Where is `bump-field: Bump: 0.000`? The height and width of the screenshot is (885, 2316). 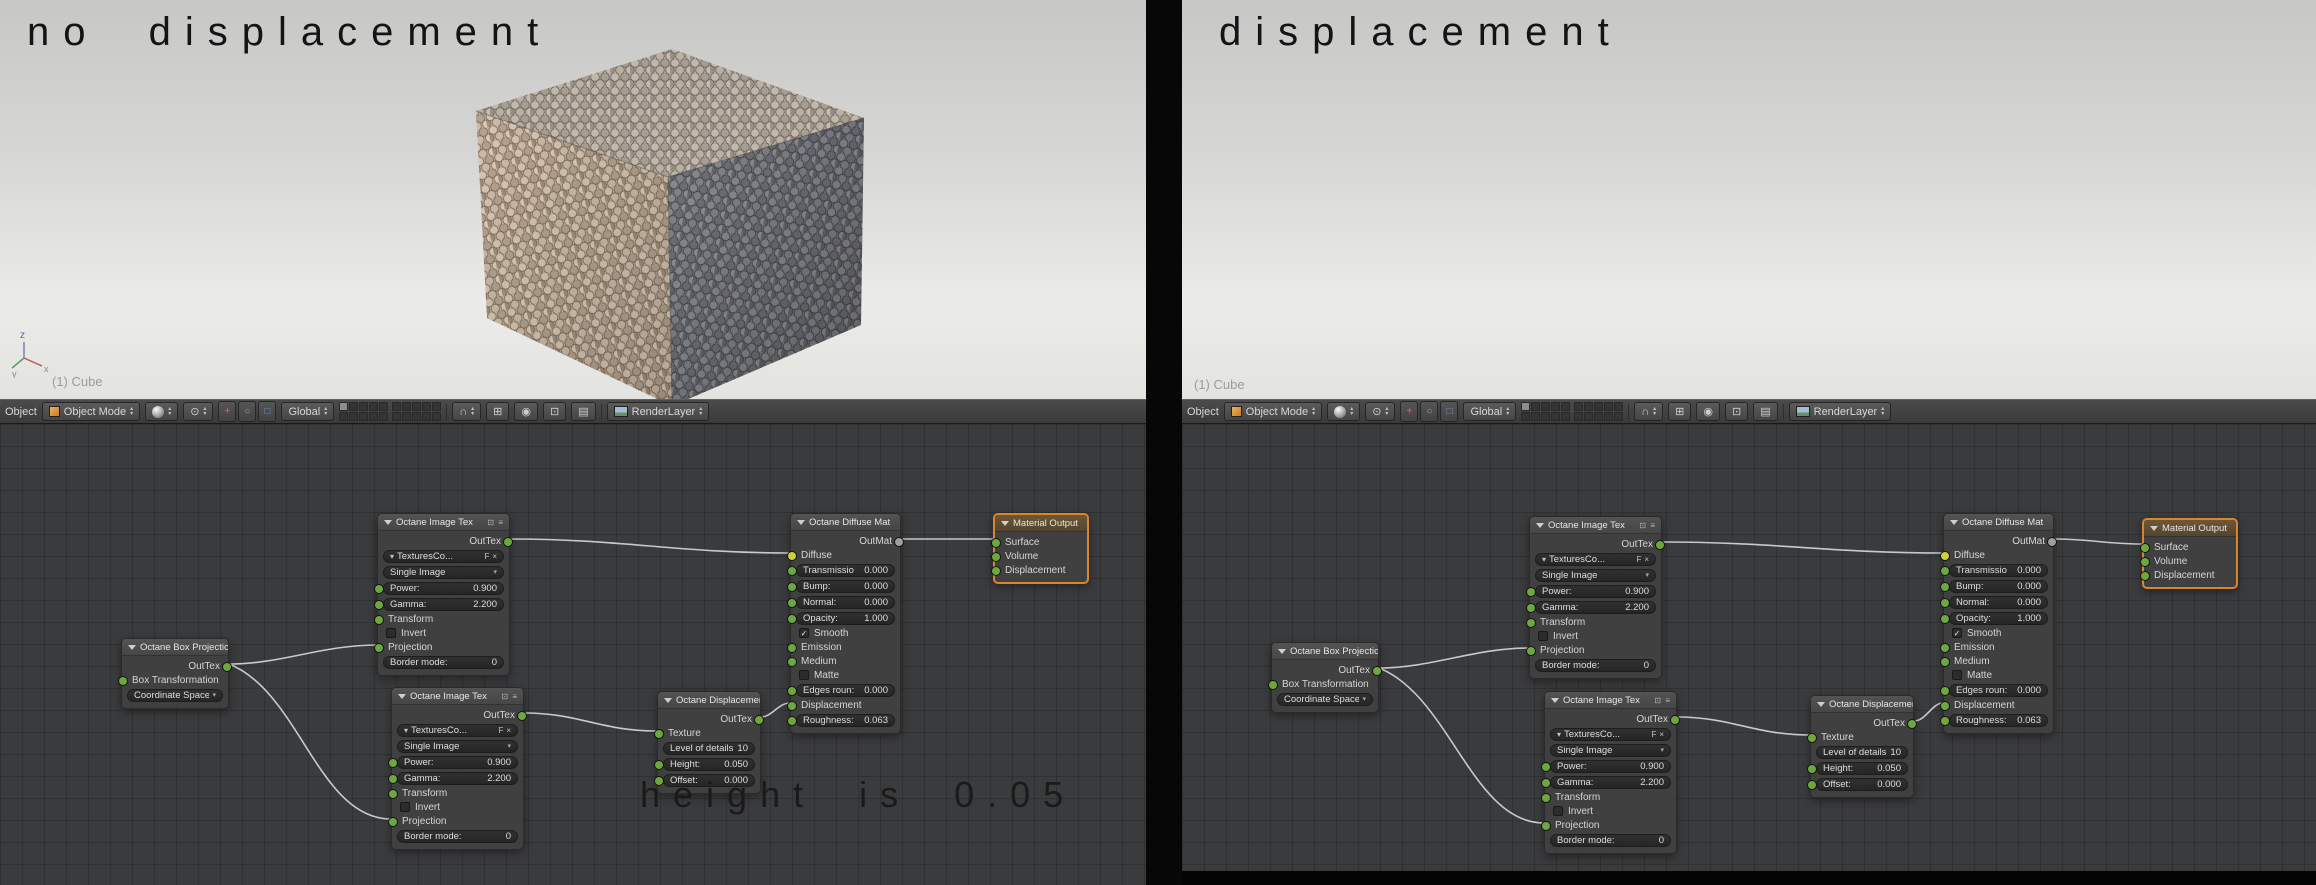 bump-field: Bump: 0.000 is located at coordinates (1998, 586).